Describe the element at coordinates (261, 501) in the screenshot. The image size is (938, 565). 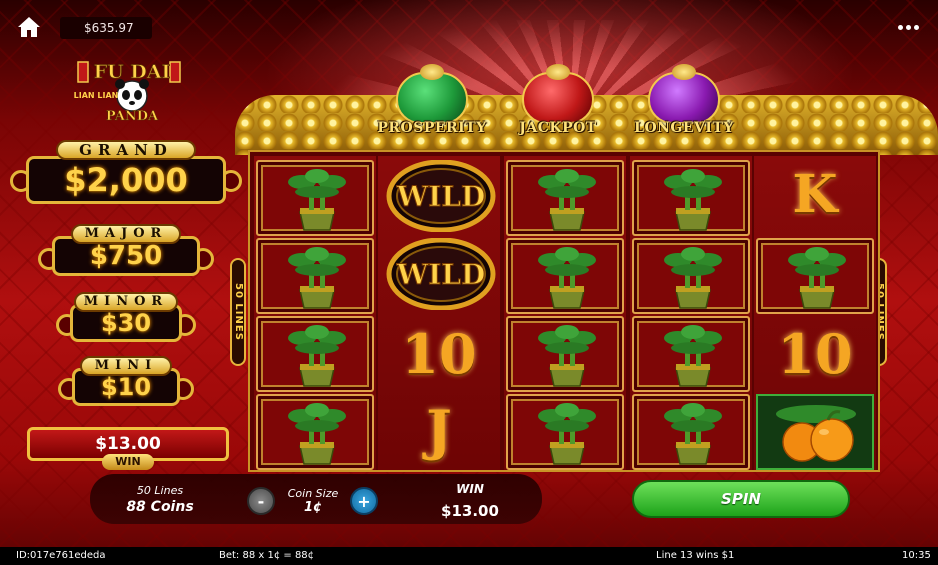
I see `decrease-coin-button: -` at that location.